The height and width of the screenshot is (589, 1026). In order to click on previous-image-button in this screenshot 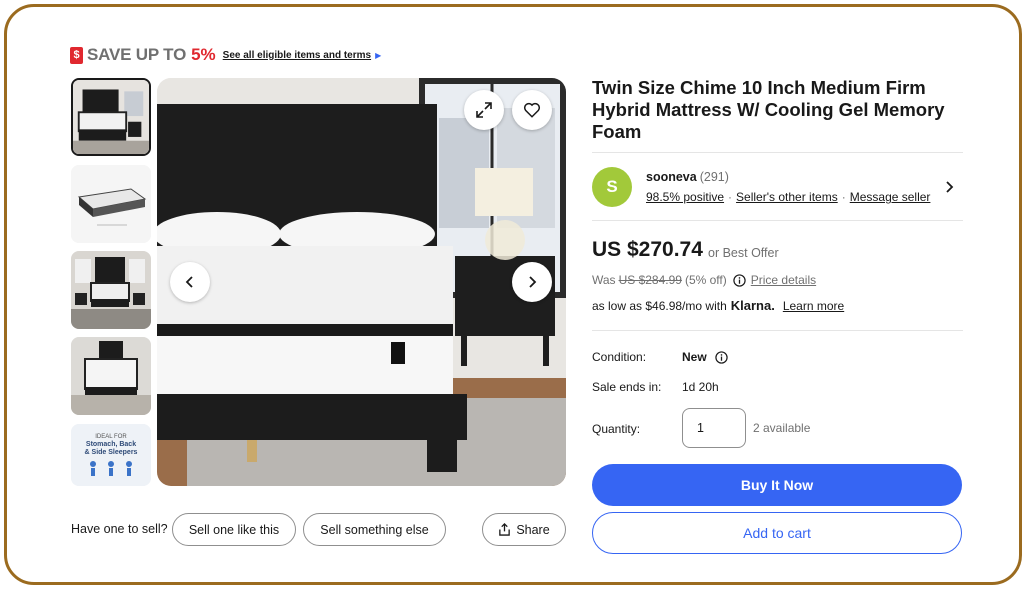, I will do `click(190, 282)`.